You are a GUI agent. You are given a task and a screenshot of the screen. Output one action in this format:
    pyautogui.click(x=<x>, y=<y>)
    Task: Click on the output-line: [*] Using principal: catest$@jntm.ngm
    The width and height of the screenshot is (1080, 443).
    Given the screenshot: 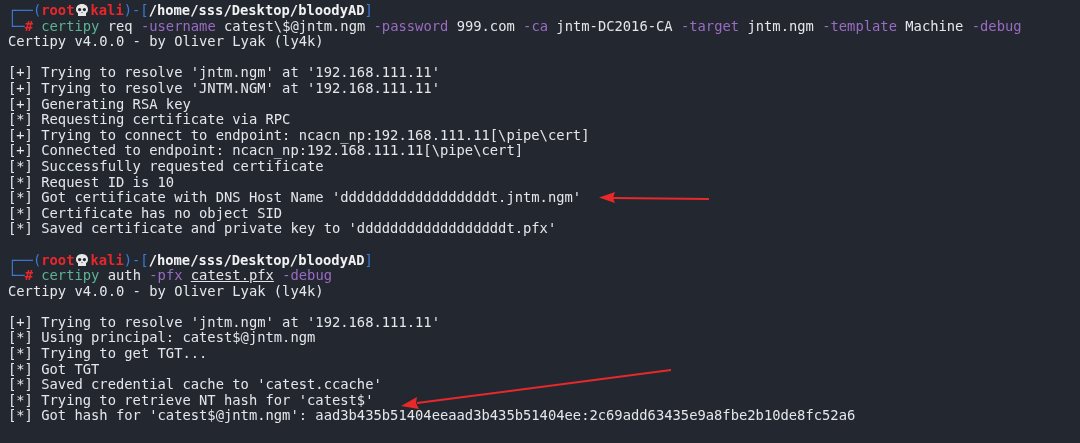 What is the action you would take?
    pyautogui.click(x=162, y=338)
    